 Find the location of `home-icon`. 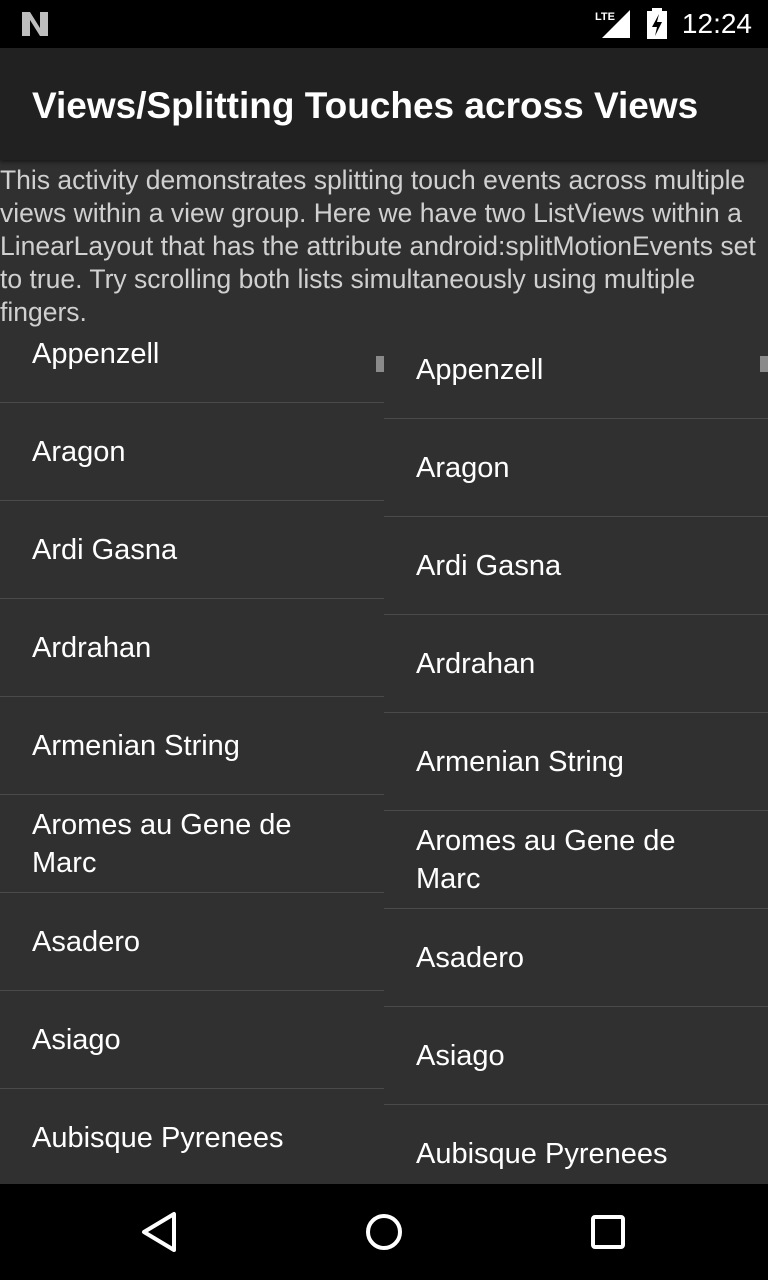

home-icon is located at coordinates (384, 1232).